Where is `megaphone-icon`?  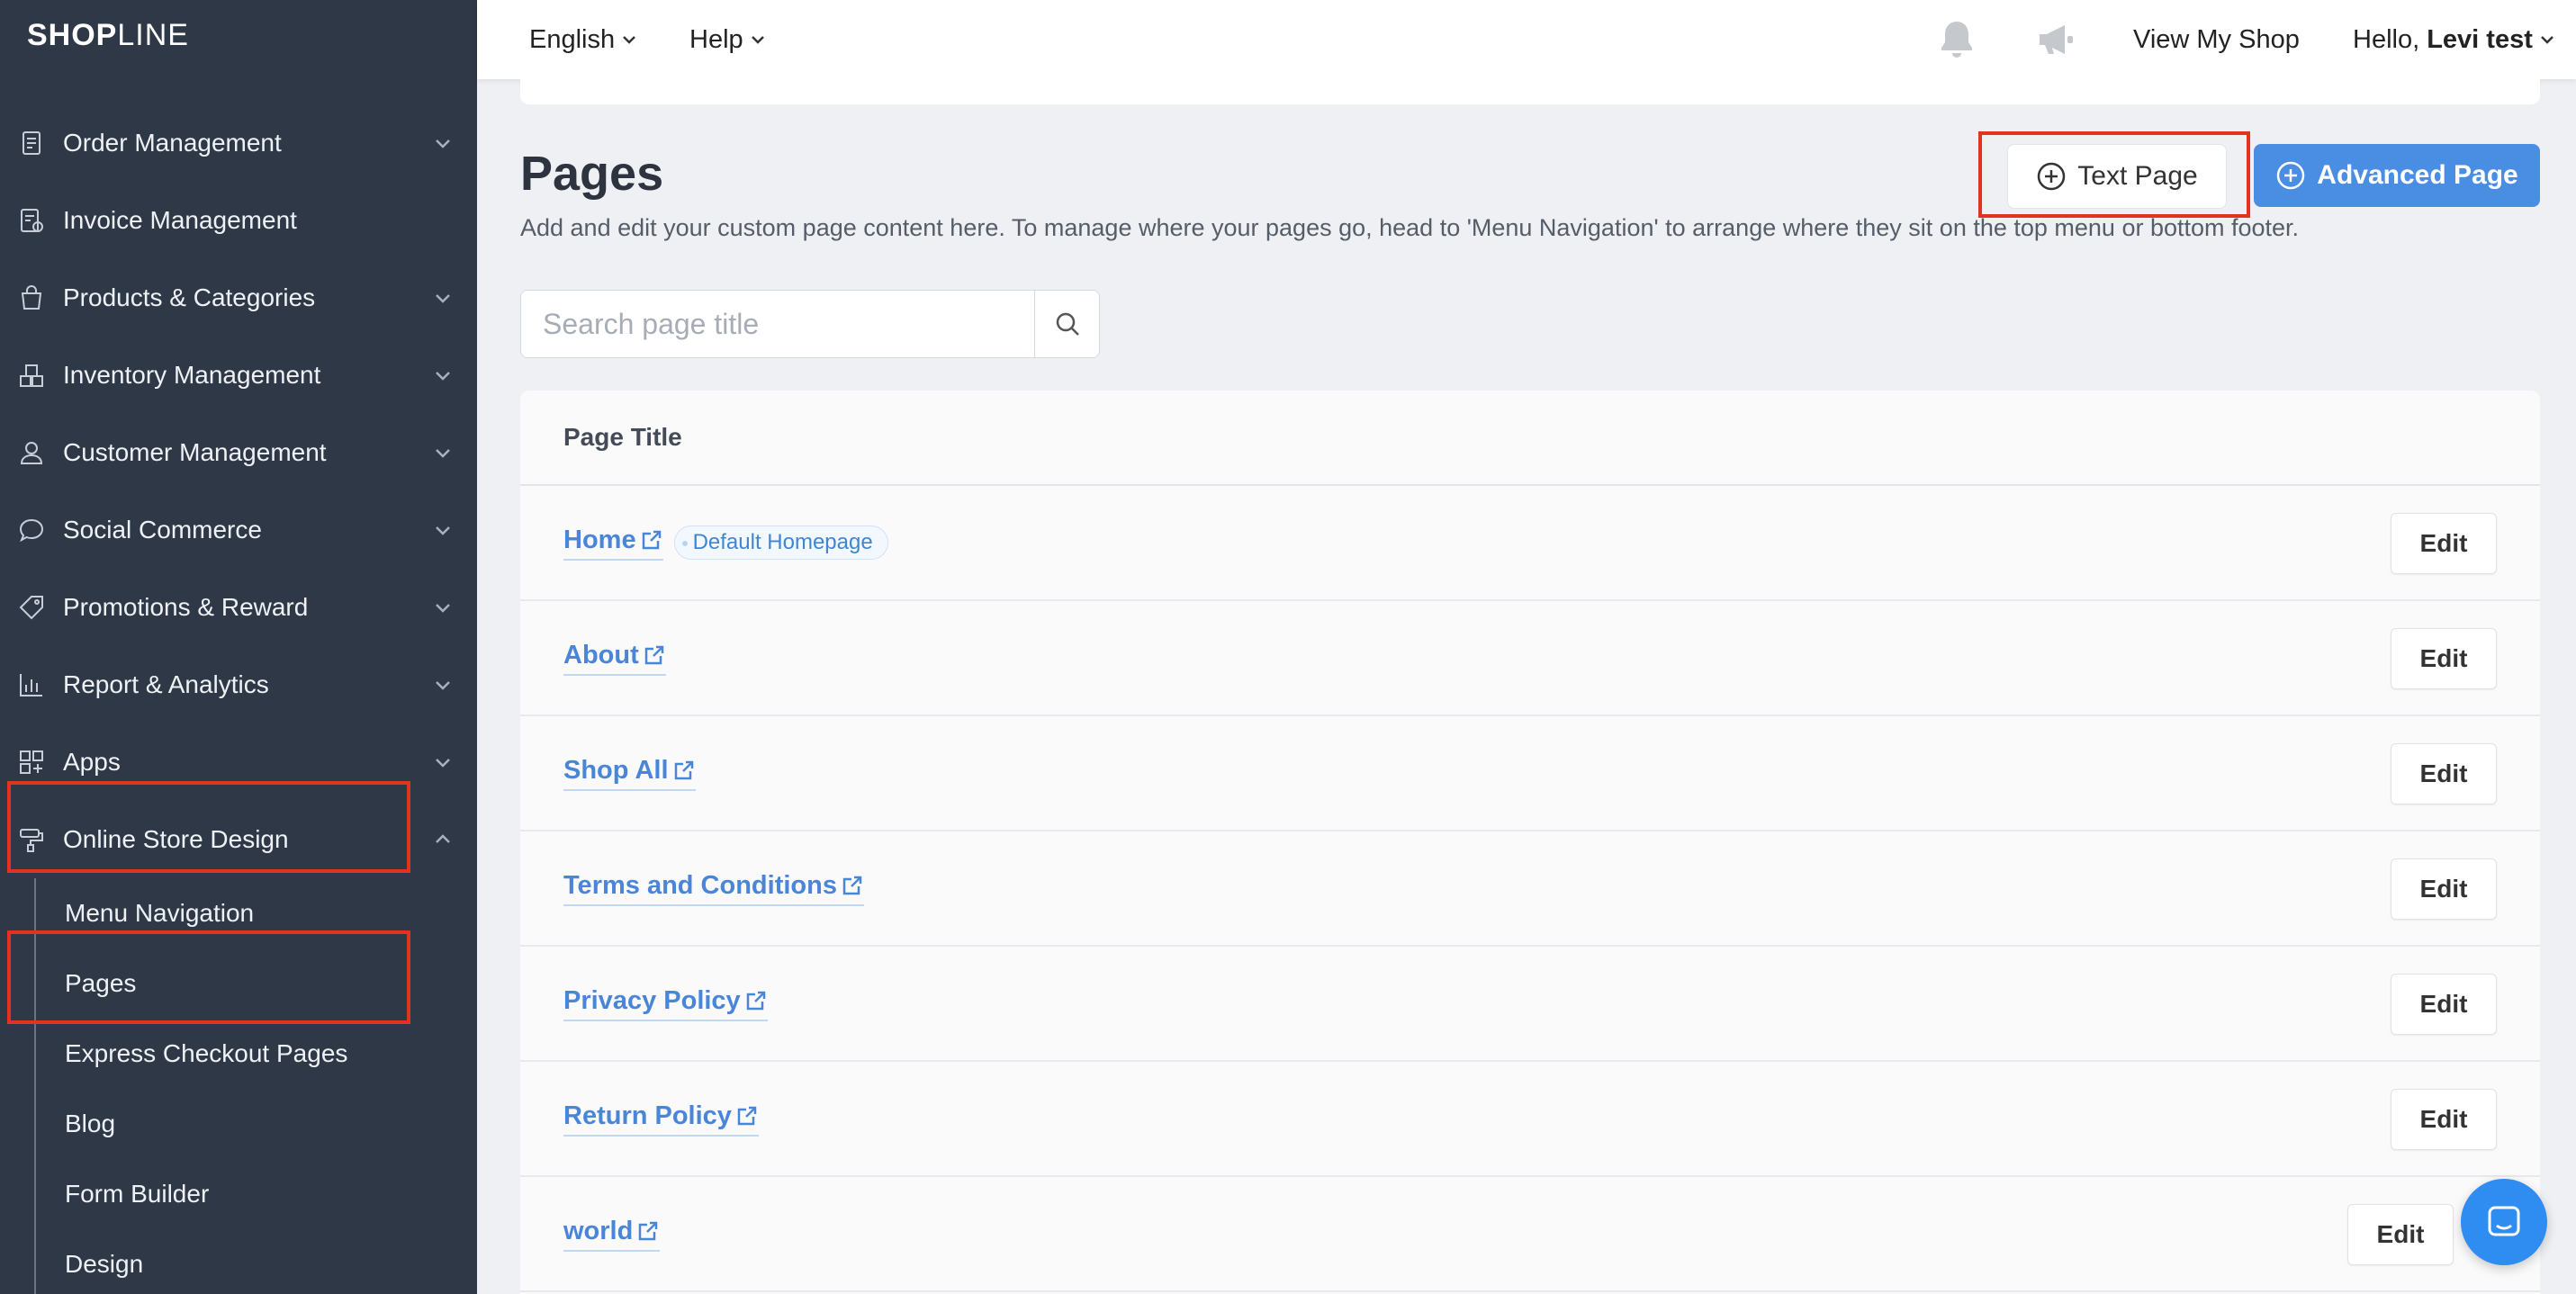
megaphone-icon is located at coordinates (2055, 40).